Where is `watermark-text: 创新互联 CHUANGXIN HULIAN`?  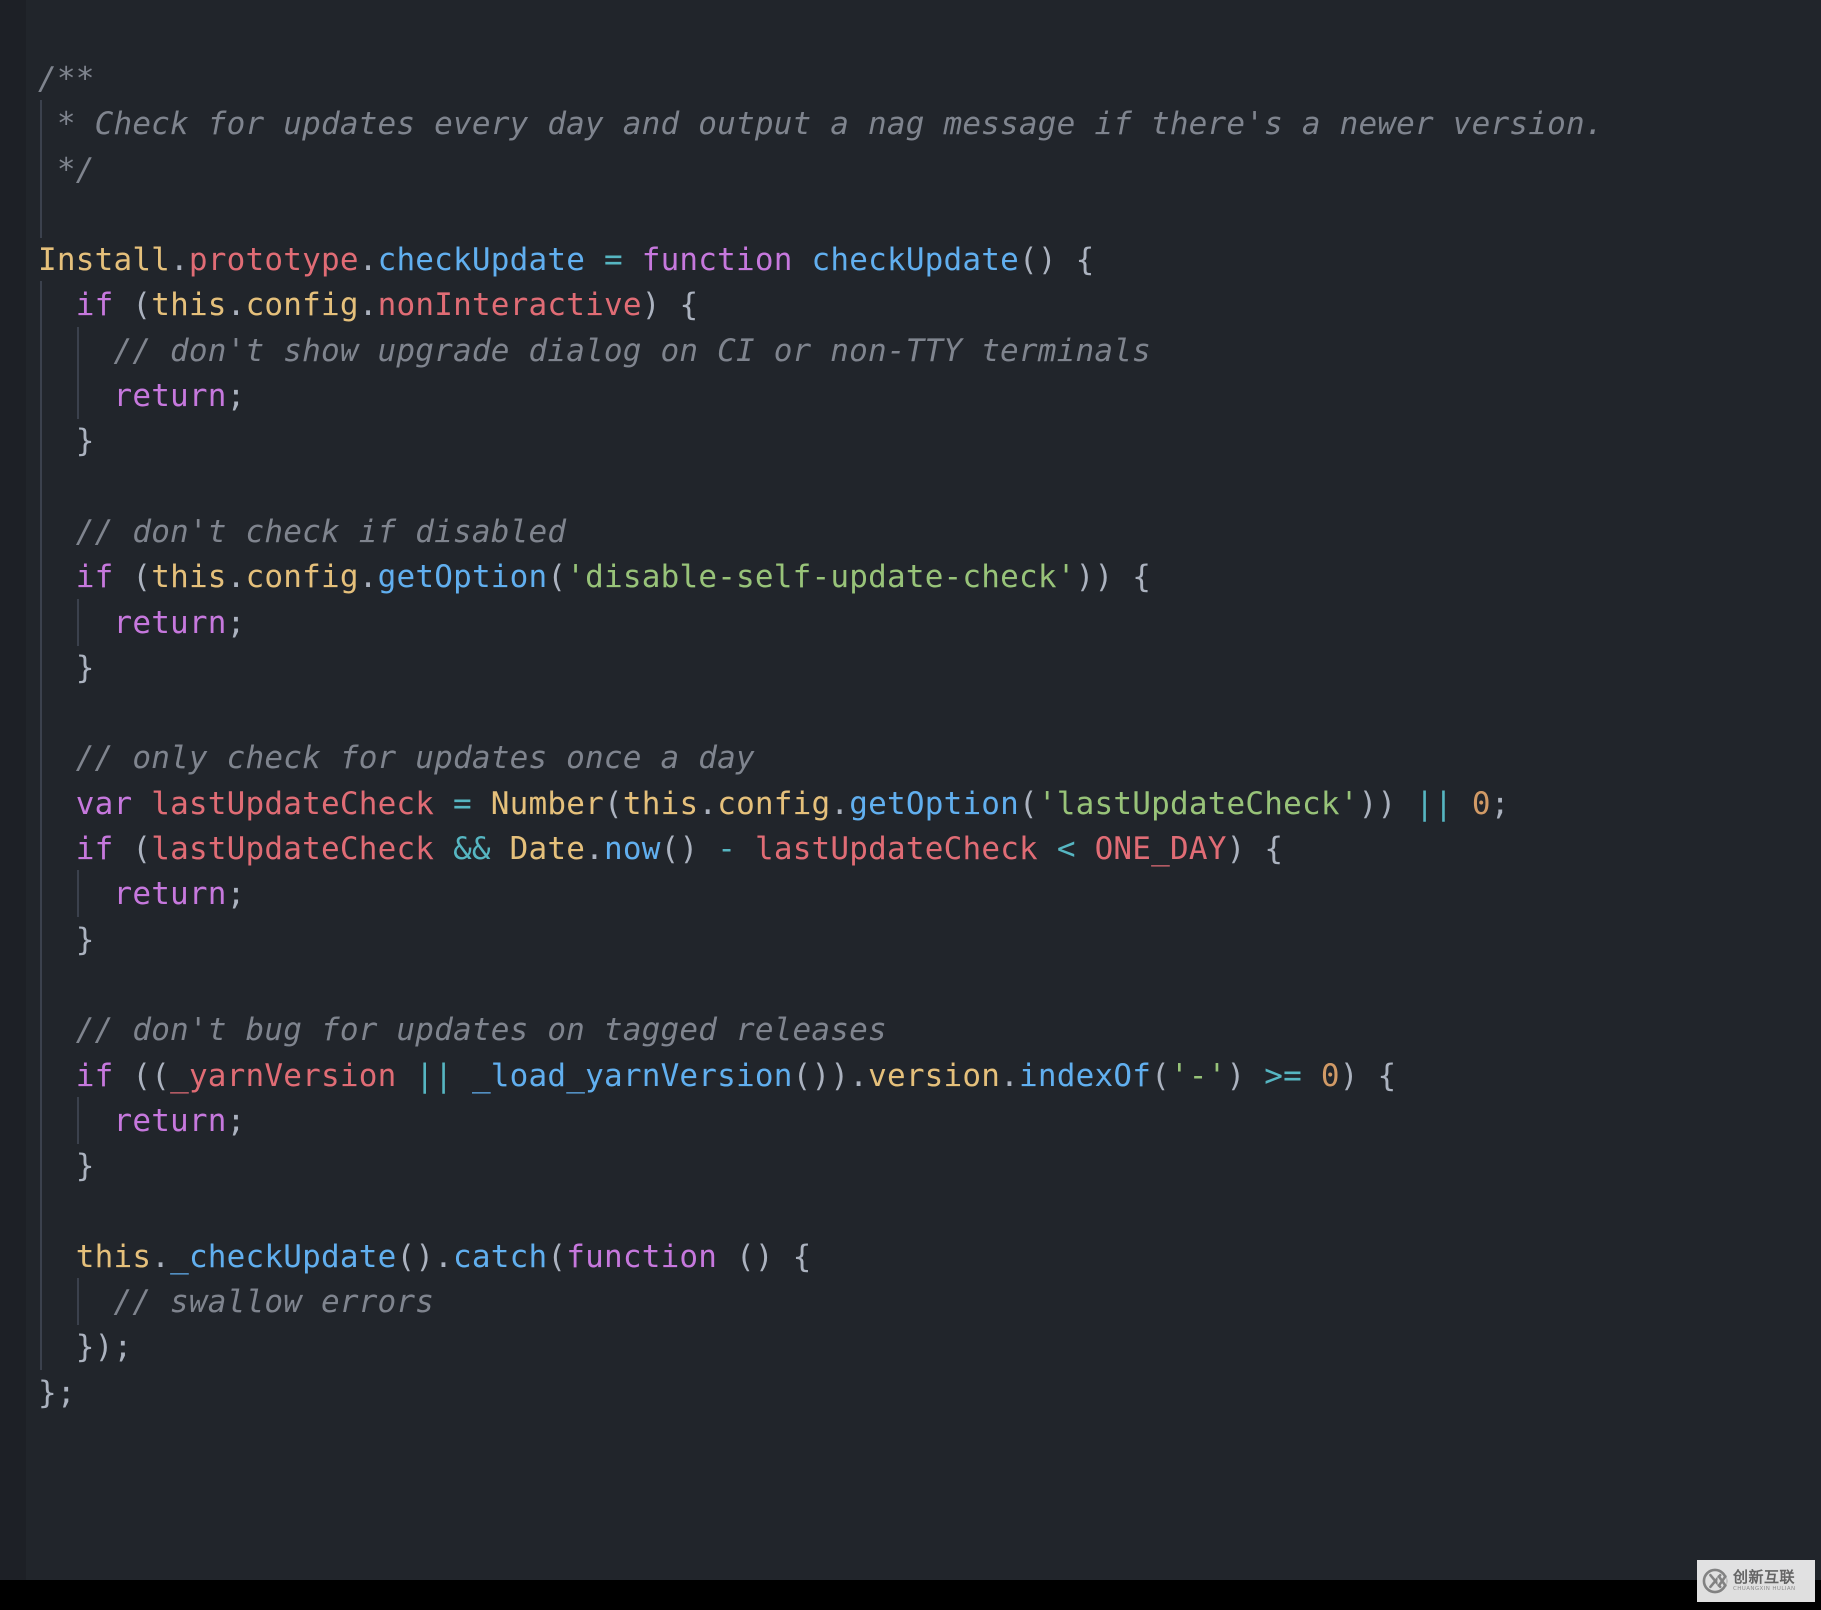 watermark-text: 创新互联 CHUANGXIN HULIAN is located at coordinates (1764, 1580).